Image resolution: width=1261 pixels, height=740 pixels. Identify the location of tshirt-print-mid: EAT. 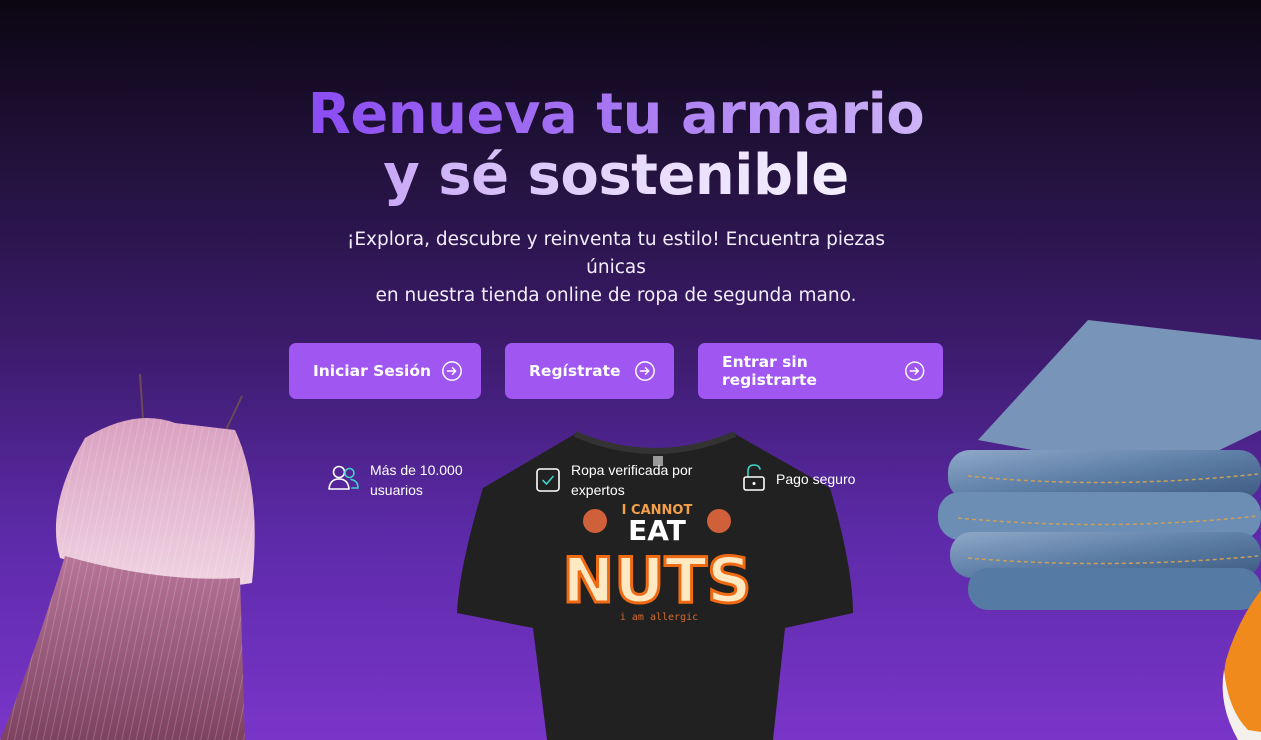
(657, 530).